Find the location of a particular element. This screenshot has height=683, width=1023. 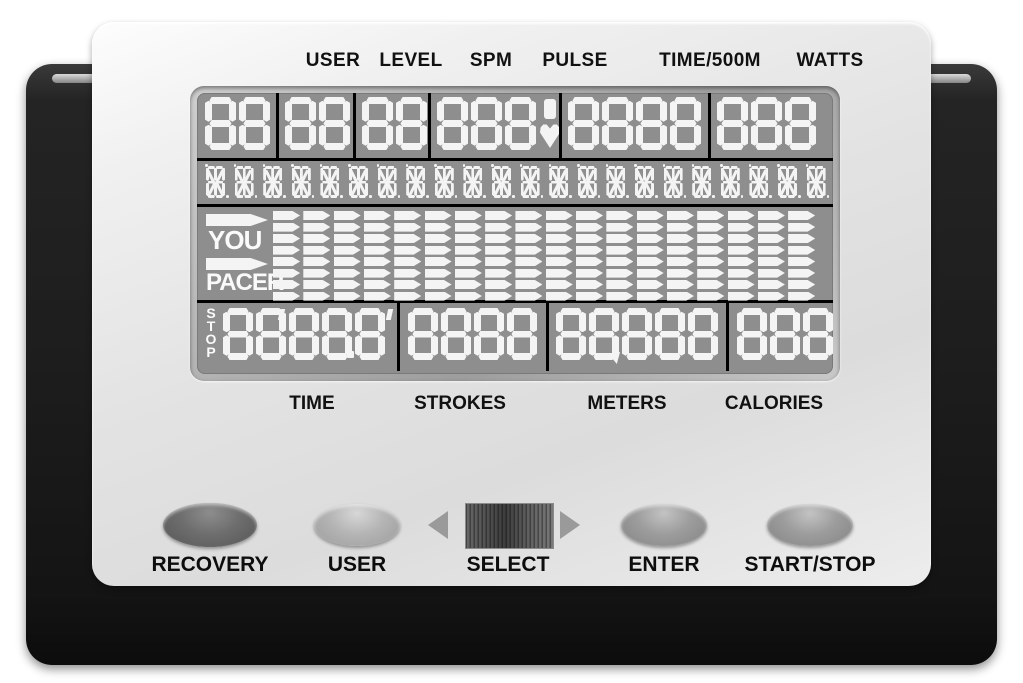

button-recovery is located at coordinates (210, 525).